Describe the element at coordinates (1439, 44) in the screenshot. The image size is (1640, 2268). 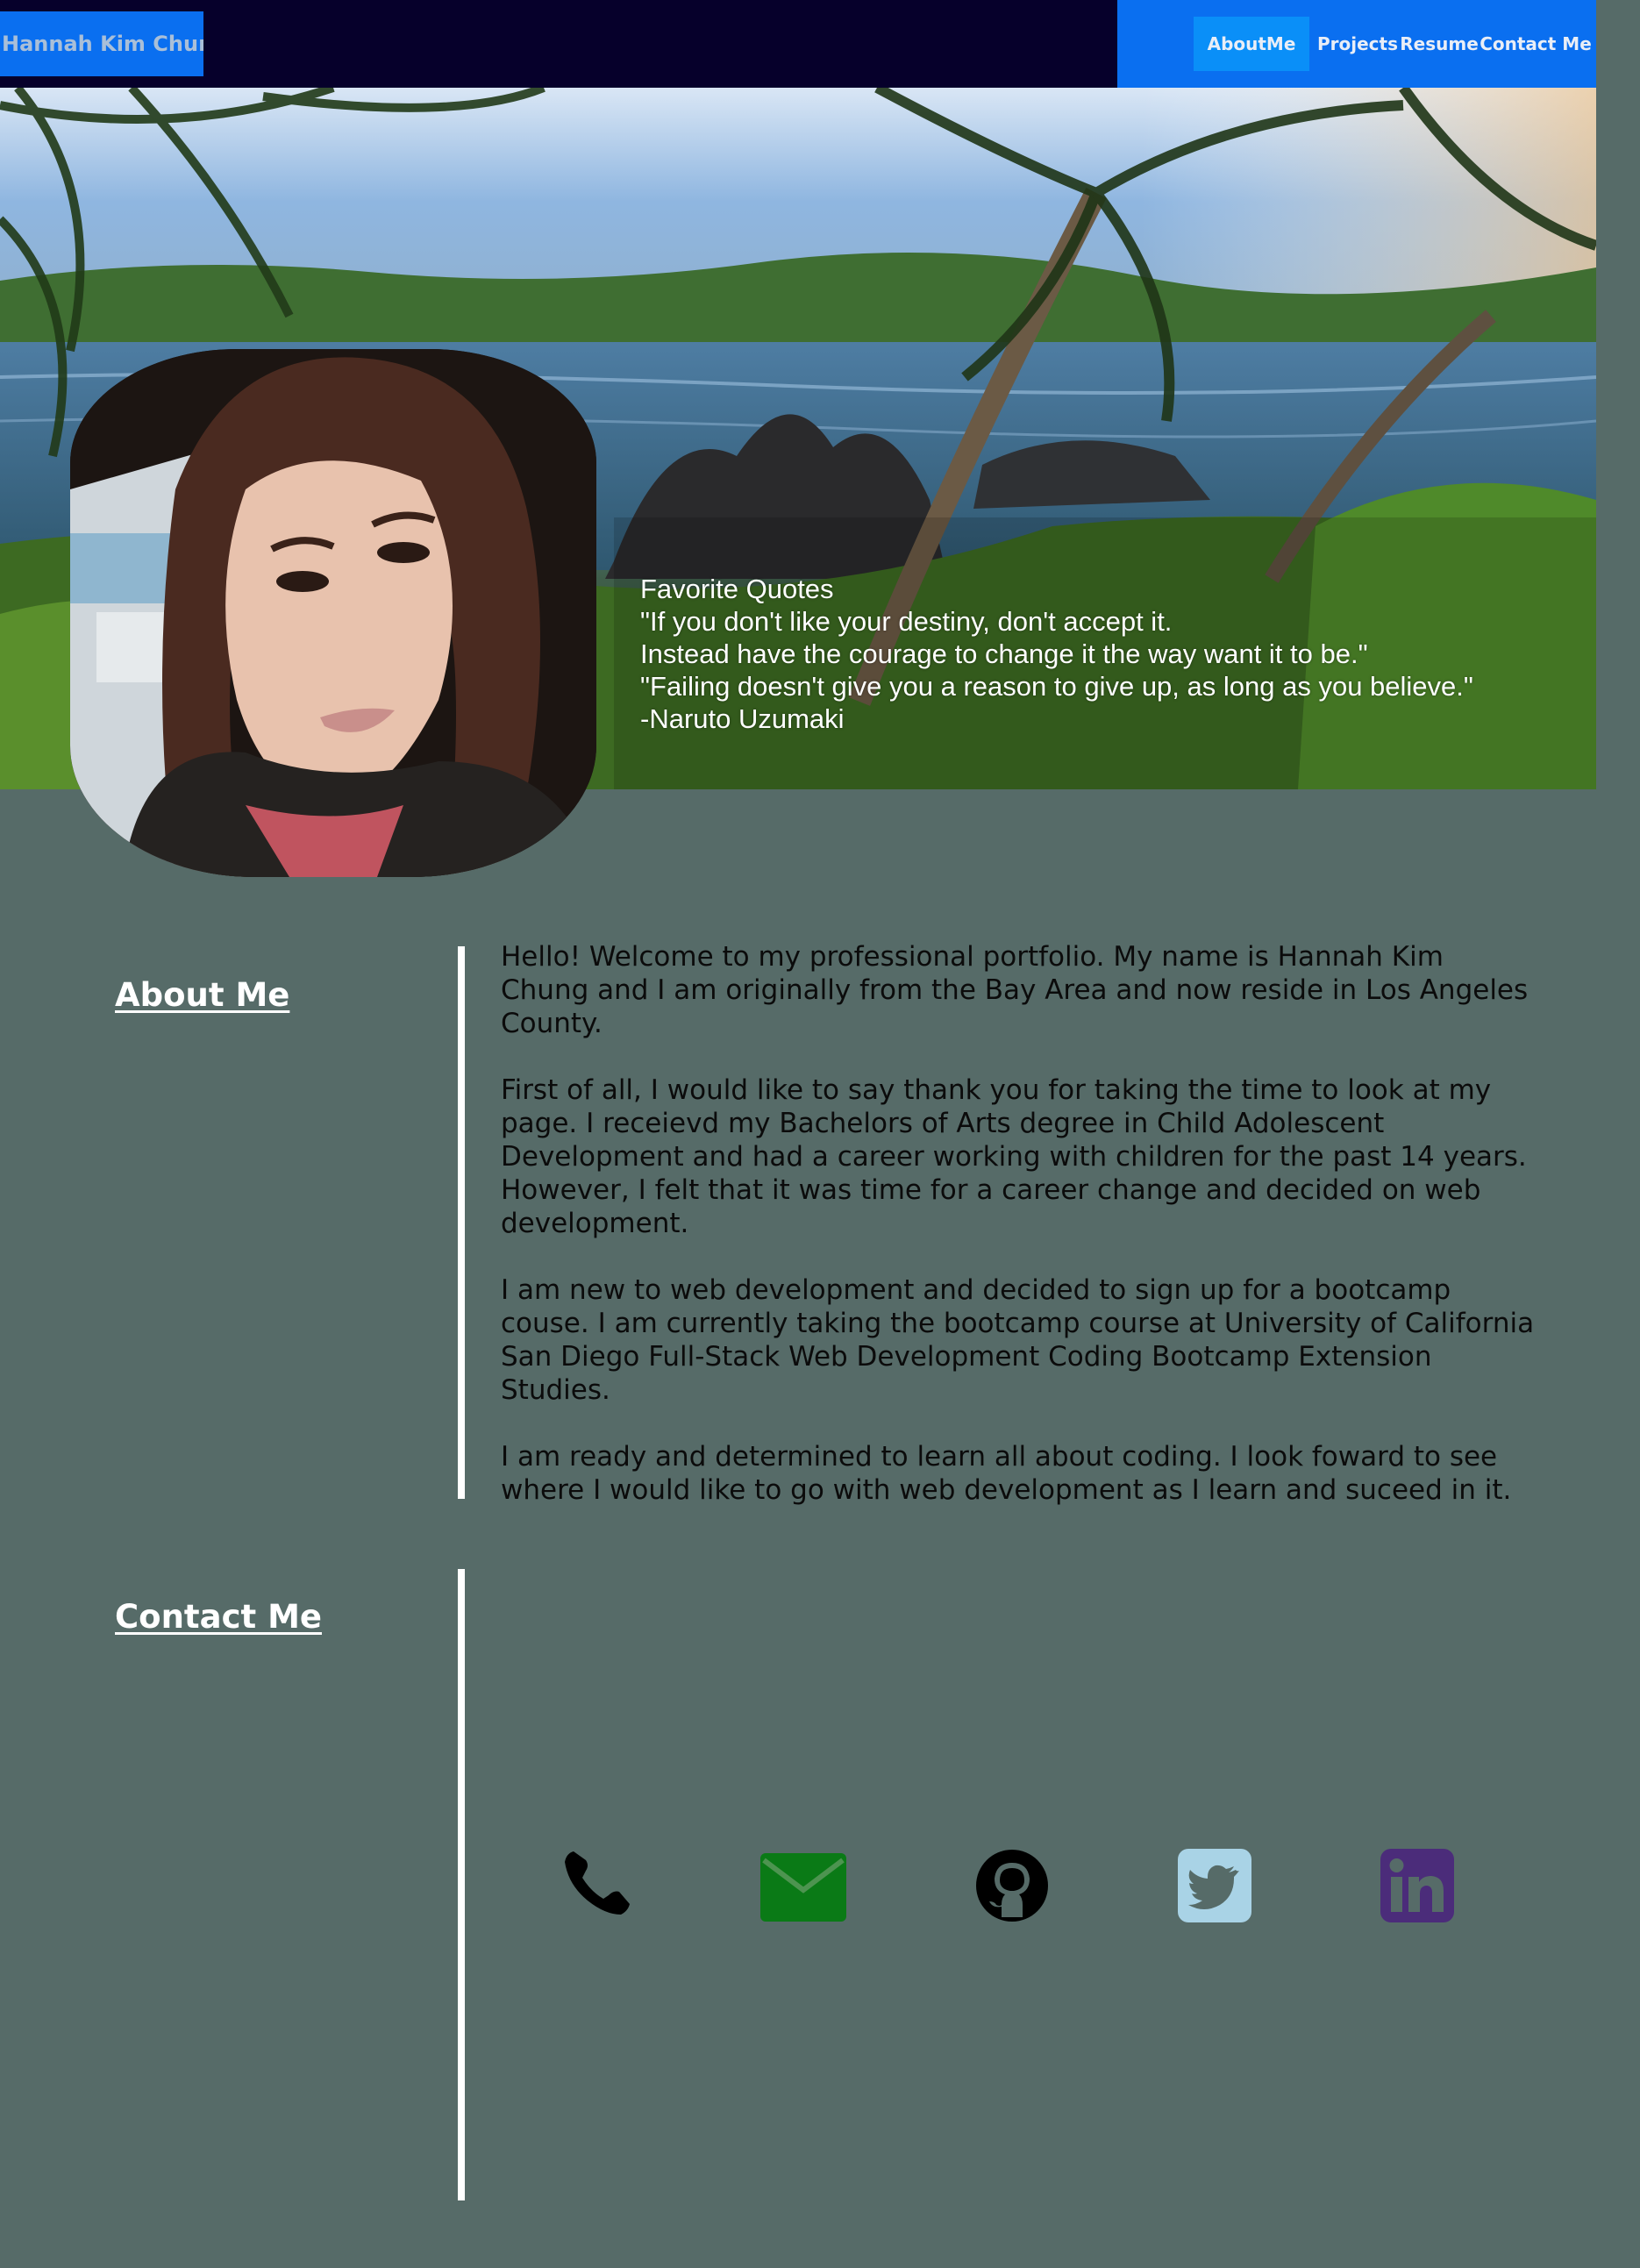
I see `nav-link-resume: Resume` at that location.